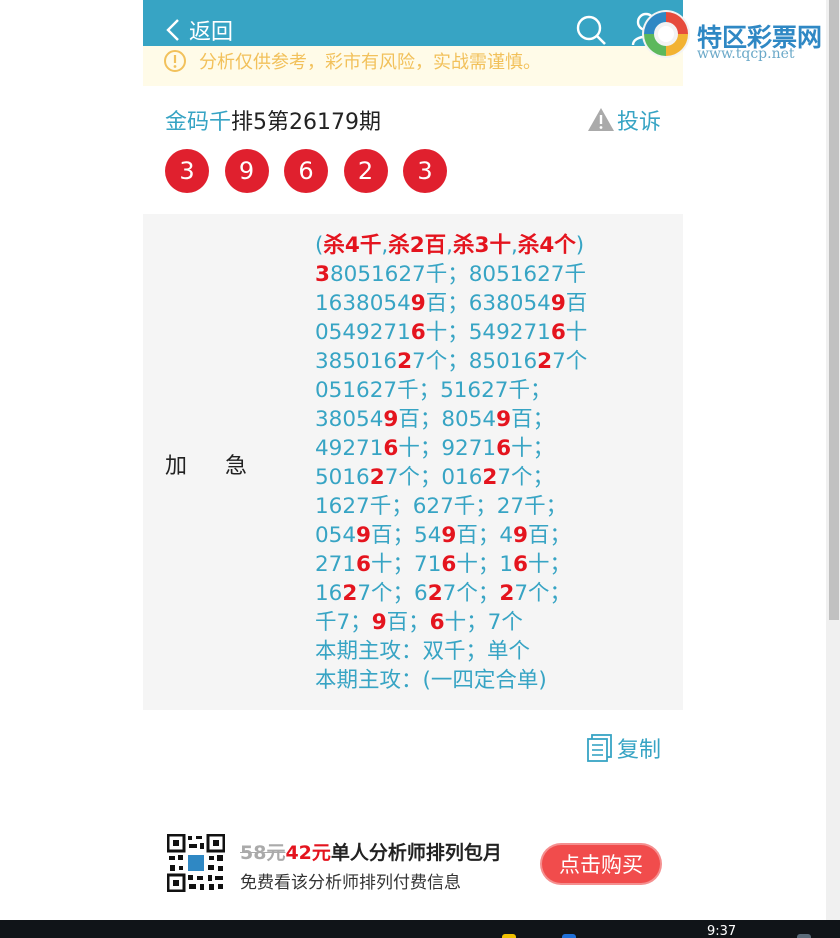 This screenshot has width=840, height=938. I want to click on buy-button: 点击购买, so click(601, 864).